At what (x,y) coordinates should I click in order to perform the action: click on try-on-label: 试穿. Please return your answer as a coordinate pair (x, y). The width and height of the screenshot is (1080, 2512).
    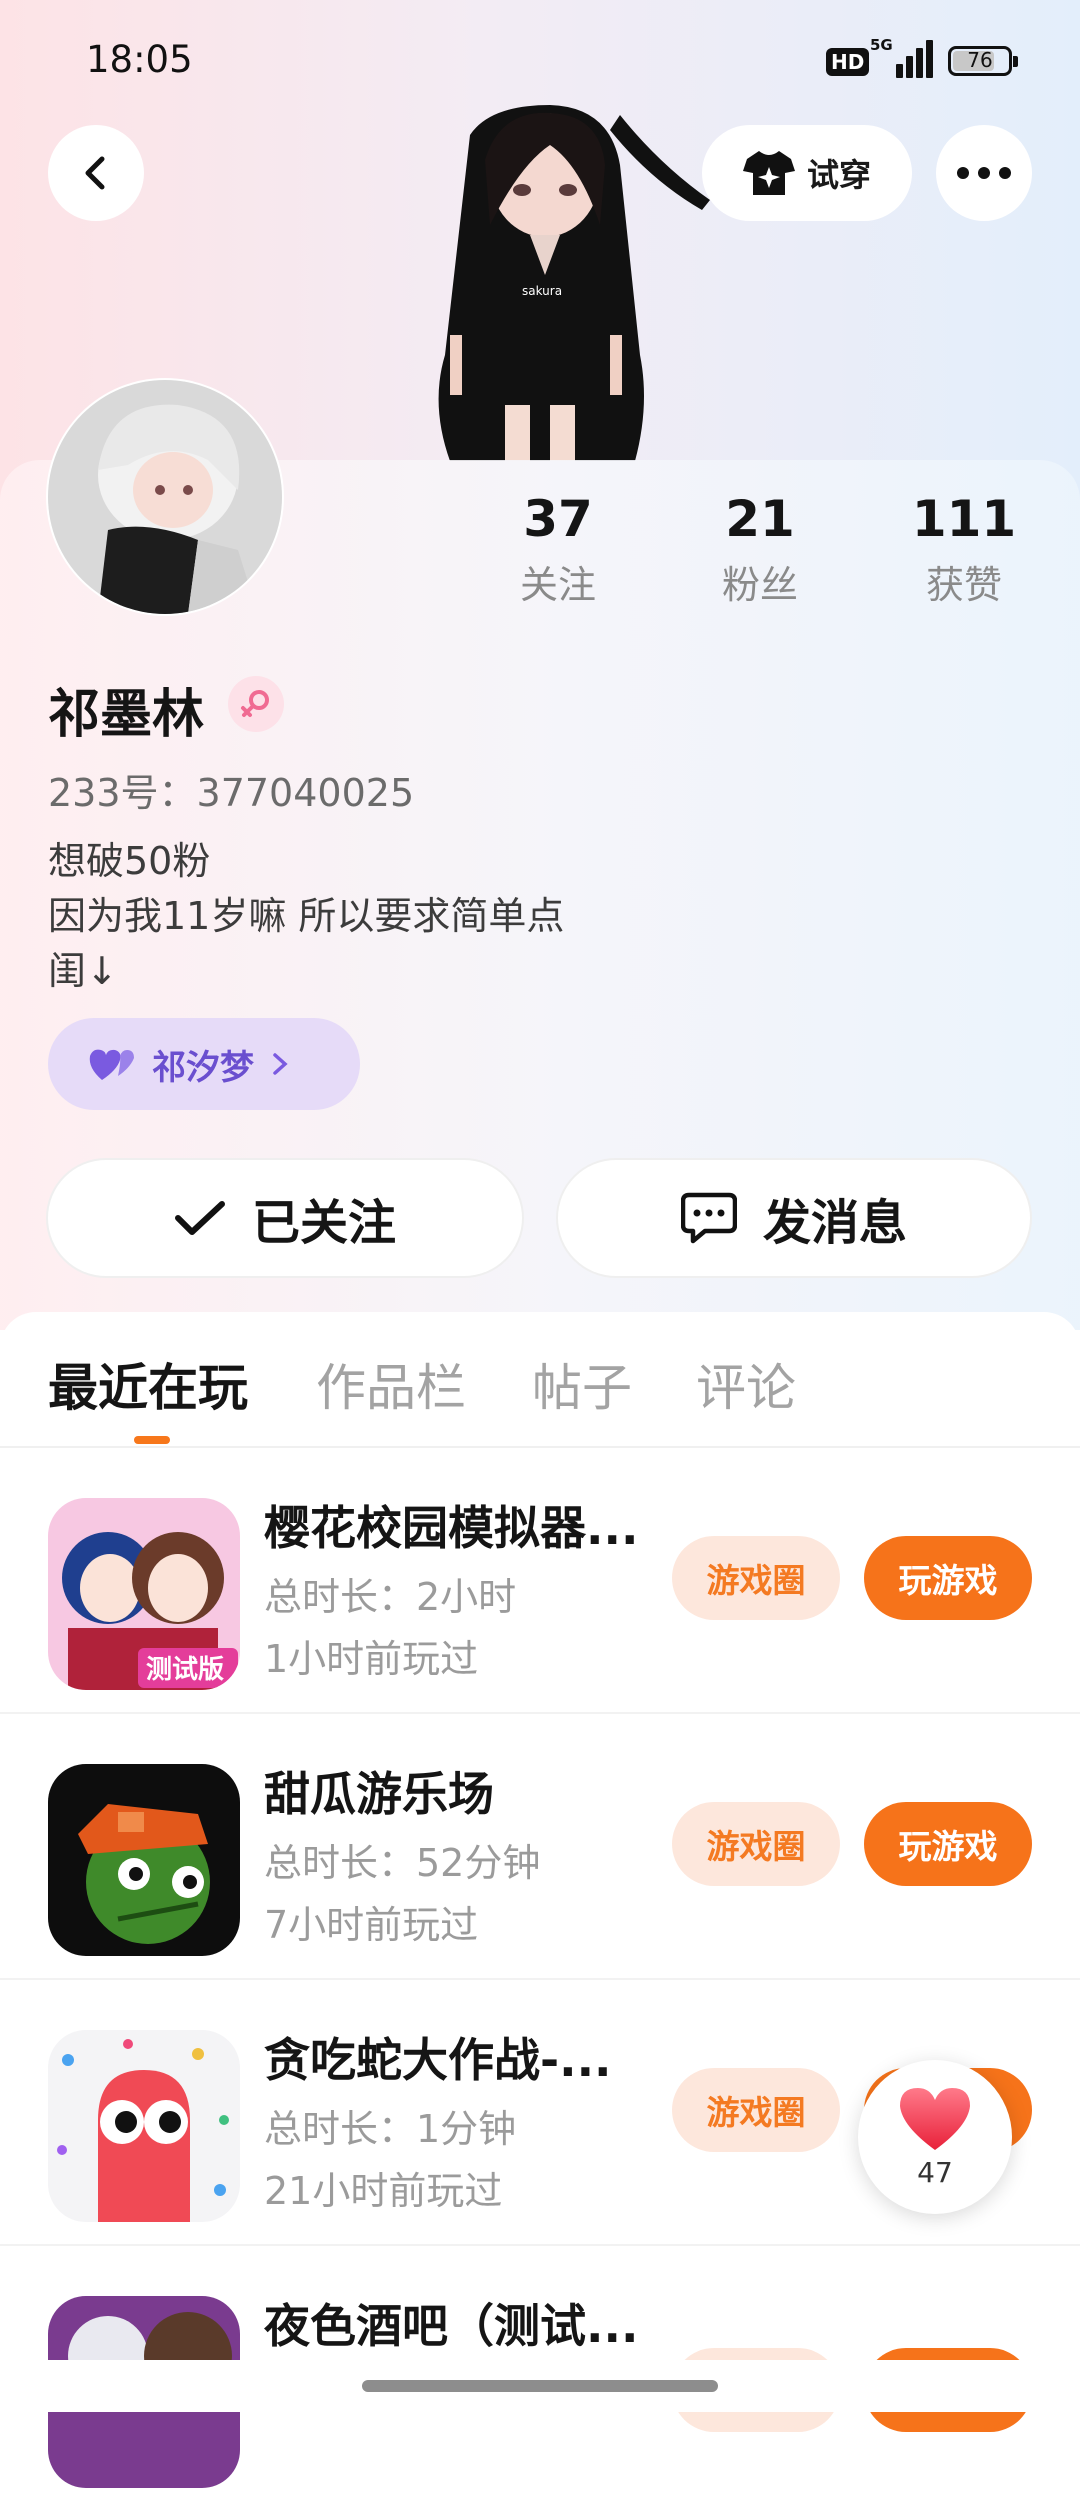
    Looking at the image, I should click on (838, 175).